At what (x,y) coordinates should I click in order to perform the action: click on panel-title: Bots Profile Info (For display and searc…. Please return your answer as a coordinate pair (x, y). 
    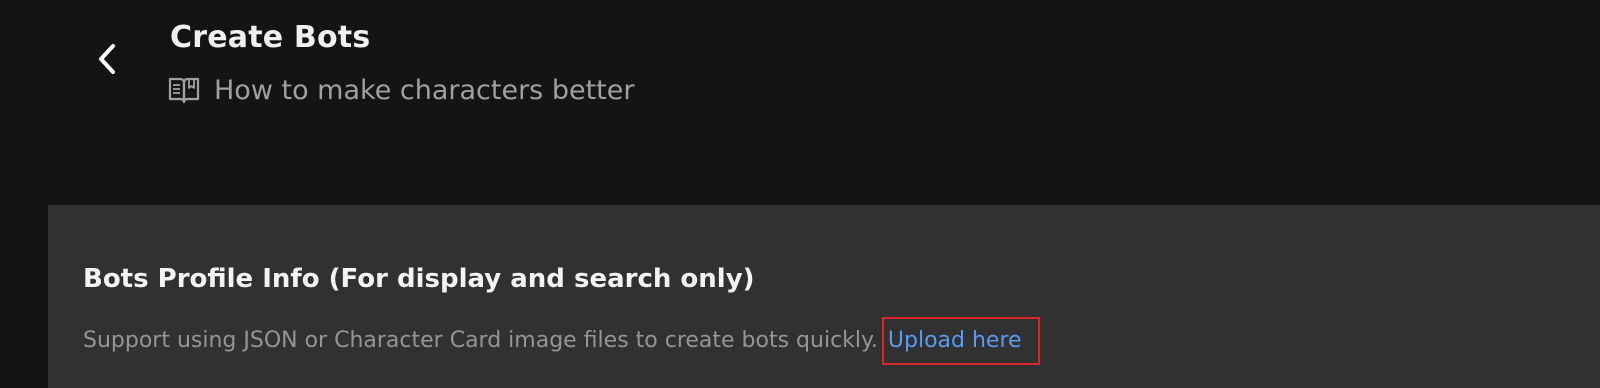
    Looking at the image, I should click on (419, 279).